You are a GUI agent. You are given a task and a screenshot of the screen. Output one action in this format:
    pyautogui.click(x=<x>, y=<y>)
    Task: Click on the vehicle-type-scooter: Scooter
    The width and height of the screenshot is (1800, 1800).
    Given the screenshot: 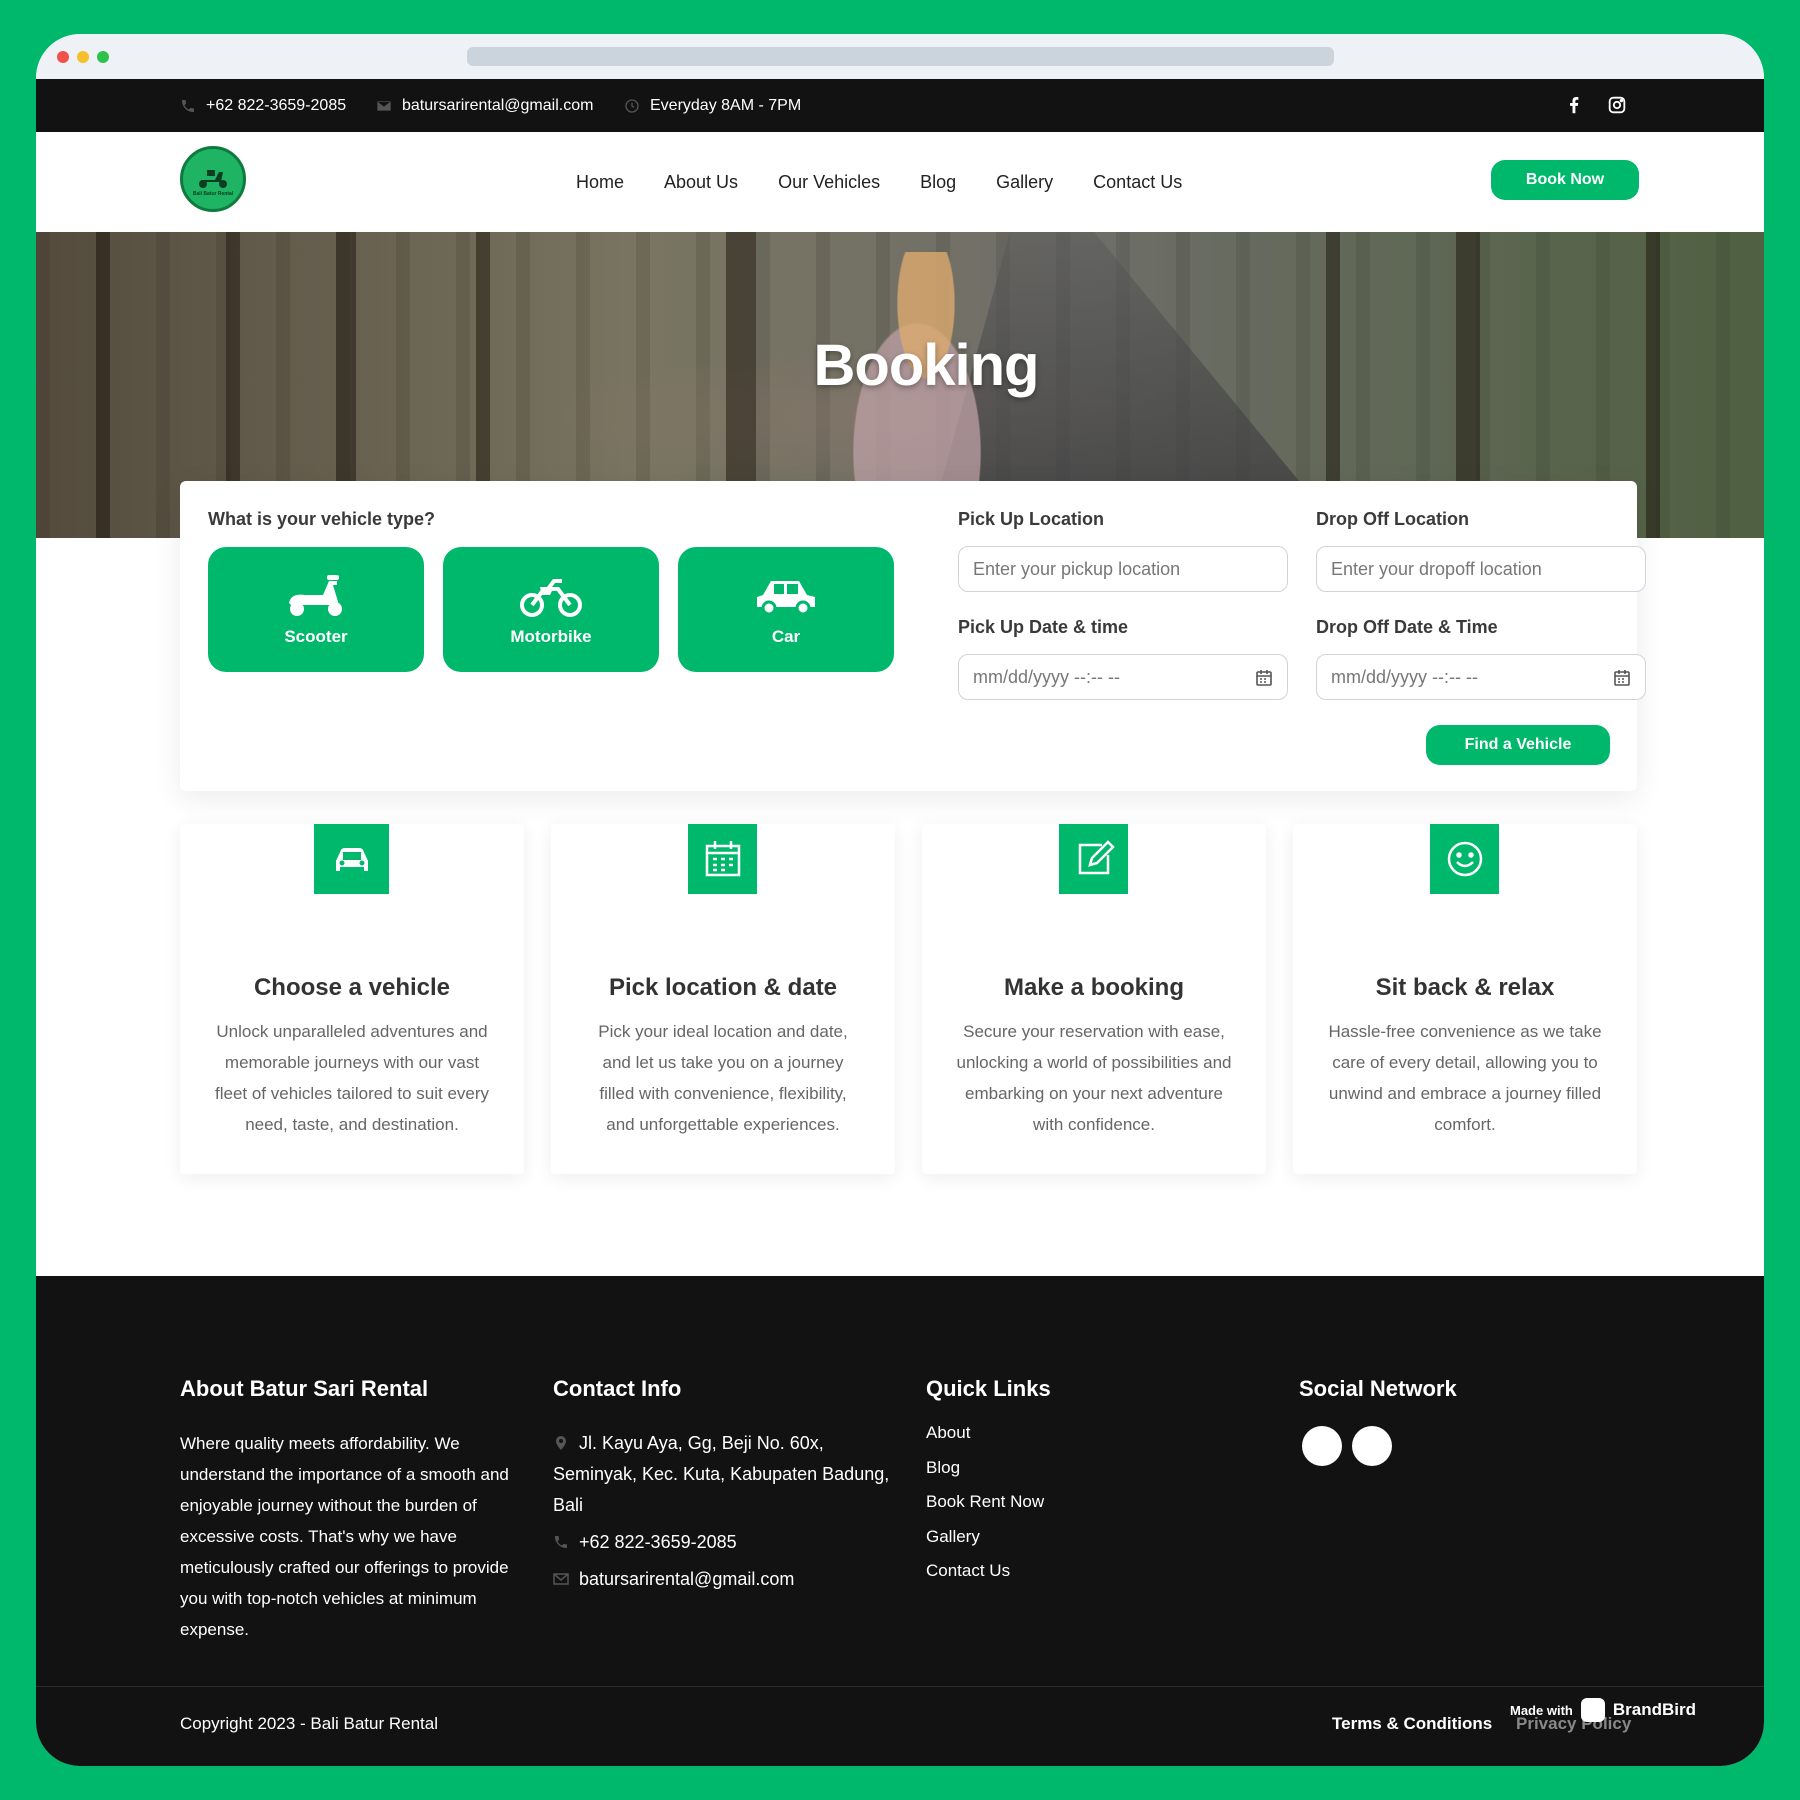 What is the action you would take?
    pyautogui.click(x=316, y=609)
    